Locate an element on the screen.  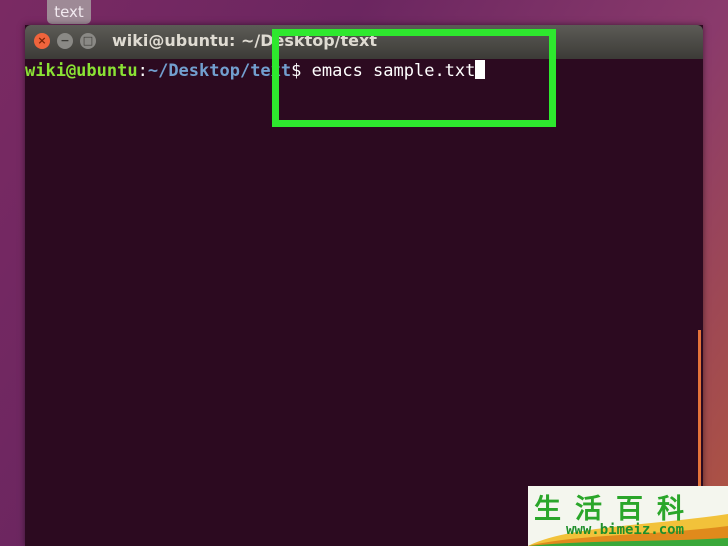
command-highlight-box is located at coordinates (414, 78).